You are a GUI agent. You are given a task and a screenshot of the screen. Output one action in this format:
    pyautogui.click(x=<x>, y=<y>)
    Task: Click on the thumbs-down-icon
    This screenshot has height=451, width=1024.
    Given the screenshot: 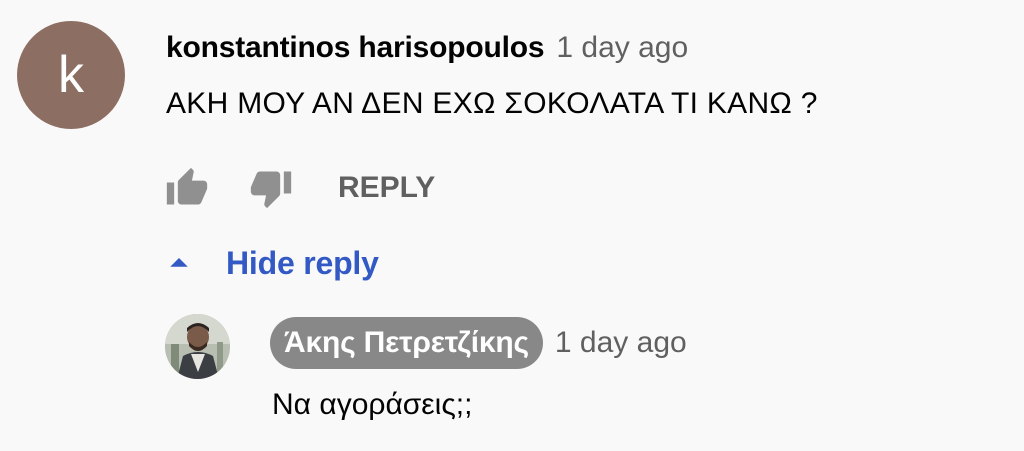 What is the action you would take?
    pyautogui.click(x=271, y=190)
    